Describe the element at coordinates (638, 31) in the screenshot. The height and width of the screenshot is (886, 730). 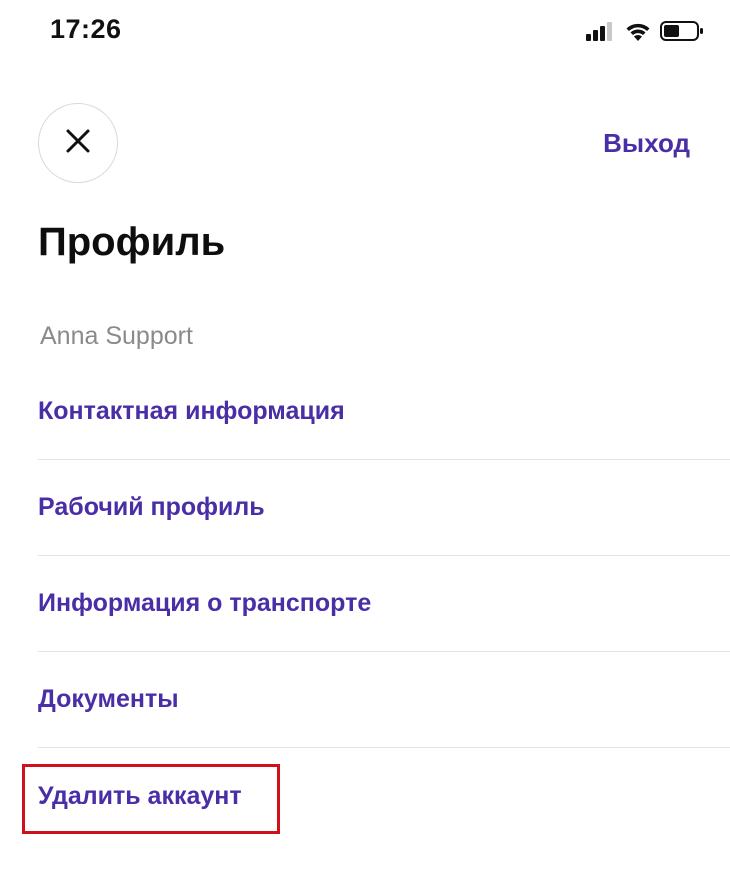
I see `wifi-icon` at that location.